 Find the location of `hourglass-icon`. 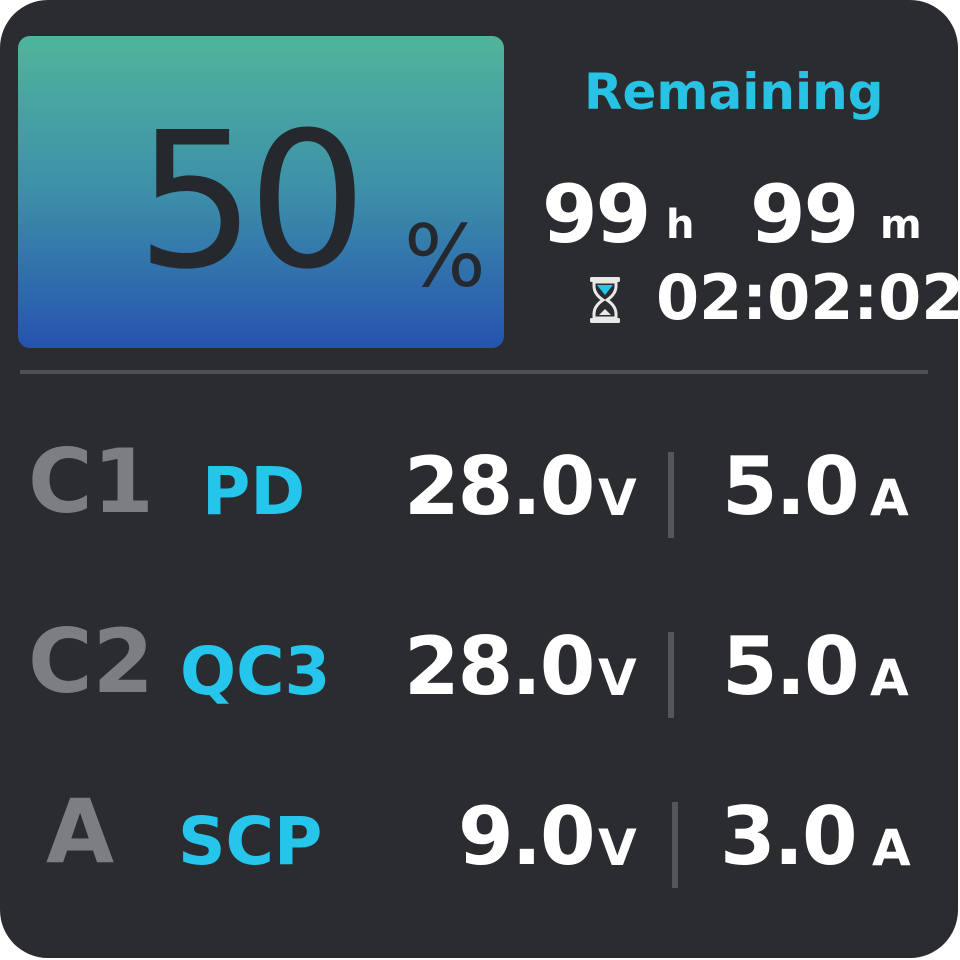

hourglass-icon is located at coordinates (605, 300).